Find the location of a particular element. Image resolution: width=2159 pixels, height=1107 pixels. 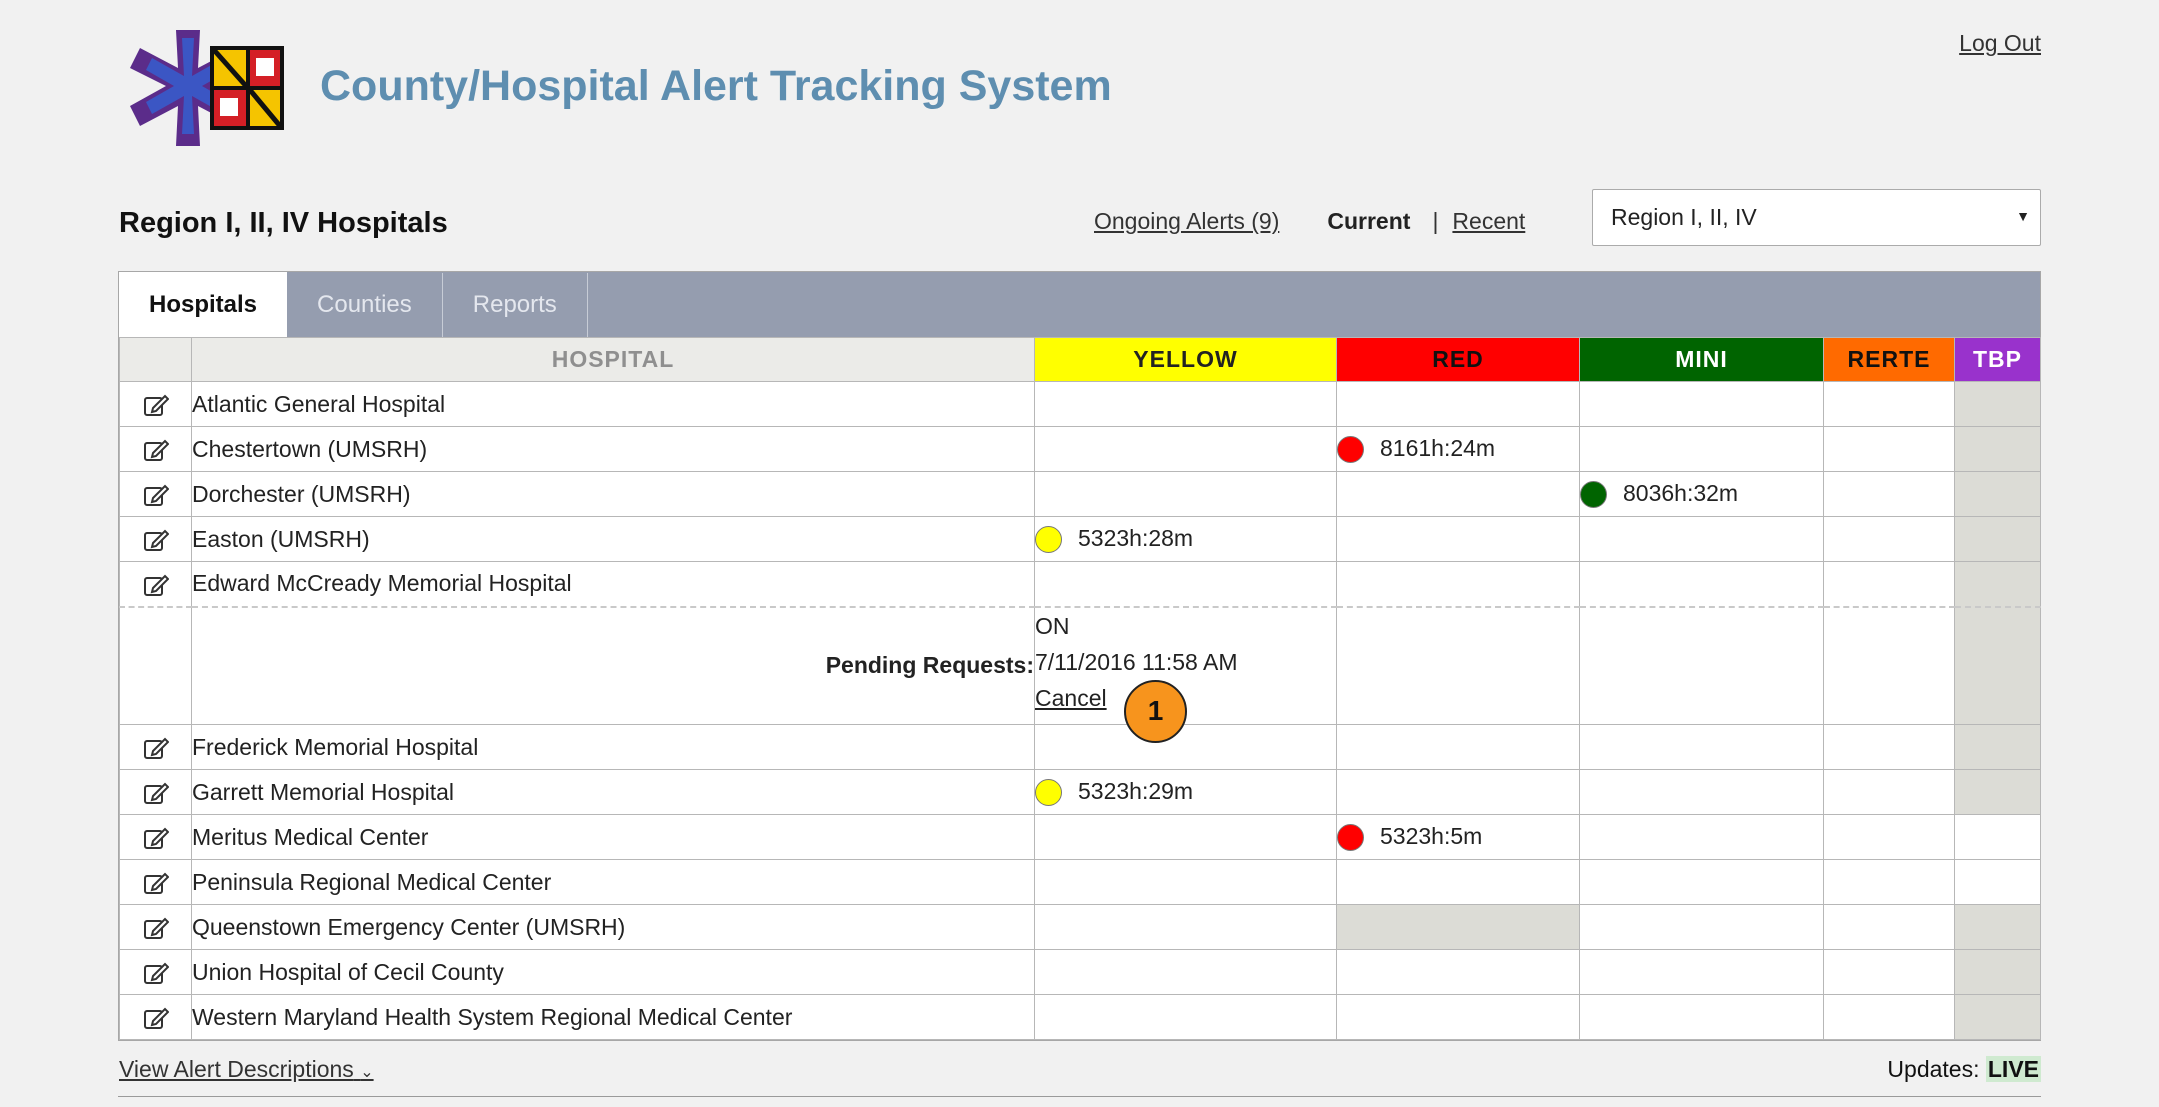

view-links: Ongoing Alerts (9) Current | Recent is located at coordinates (1309, 221).